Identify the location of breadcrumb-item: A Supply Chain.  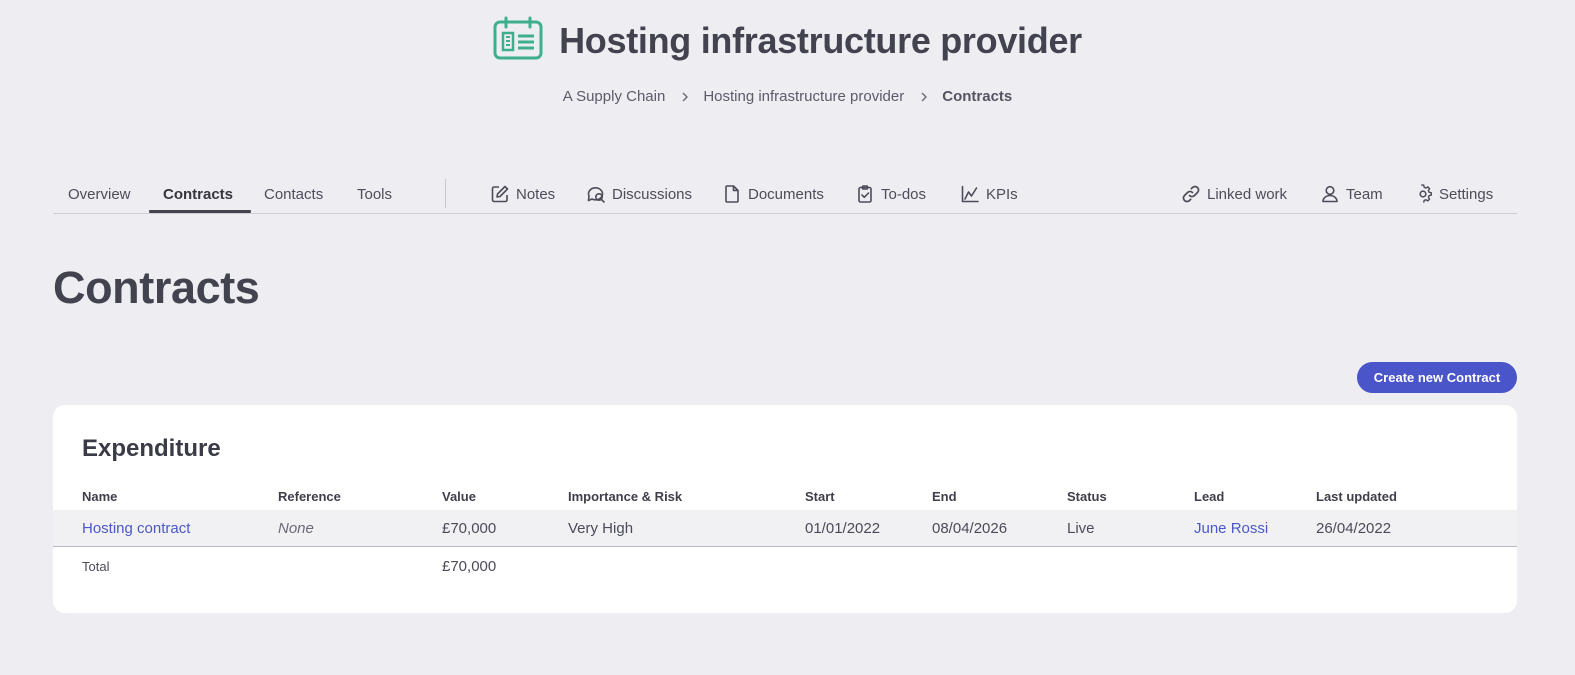
(614, 96).